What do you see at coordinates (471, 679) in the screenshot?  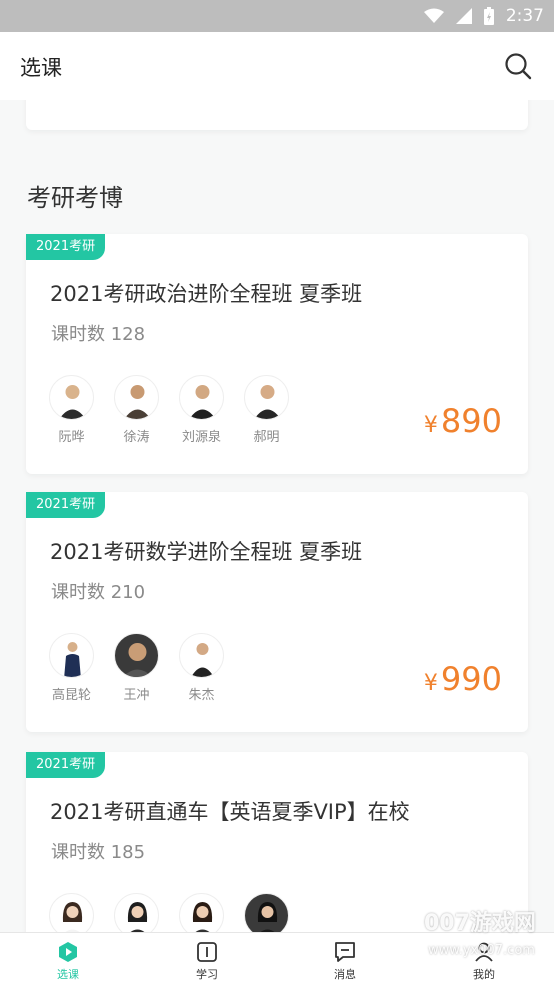 I see `price-value: 990` at bounding box center [471, 679].